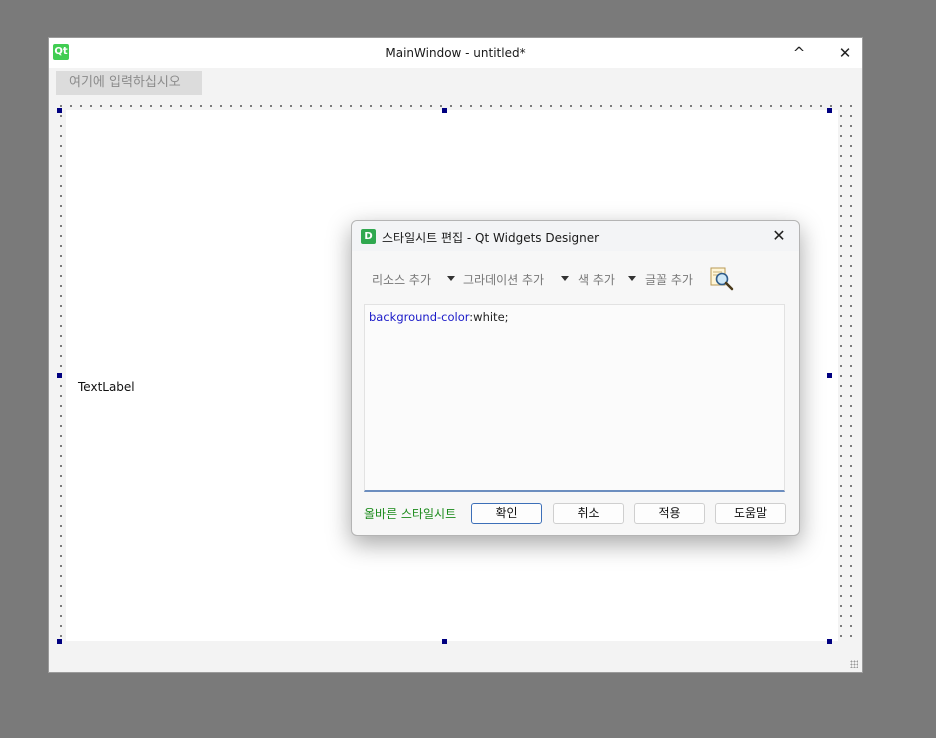 The width and height of the screenshot is (936, 738). I want to click on css-value: :white;, so click(489, 317).